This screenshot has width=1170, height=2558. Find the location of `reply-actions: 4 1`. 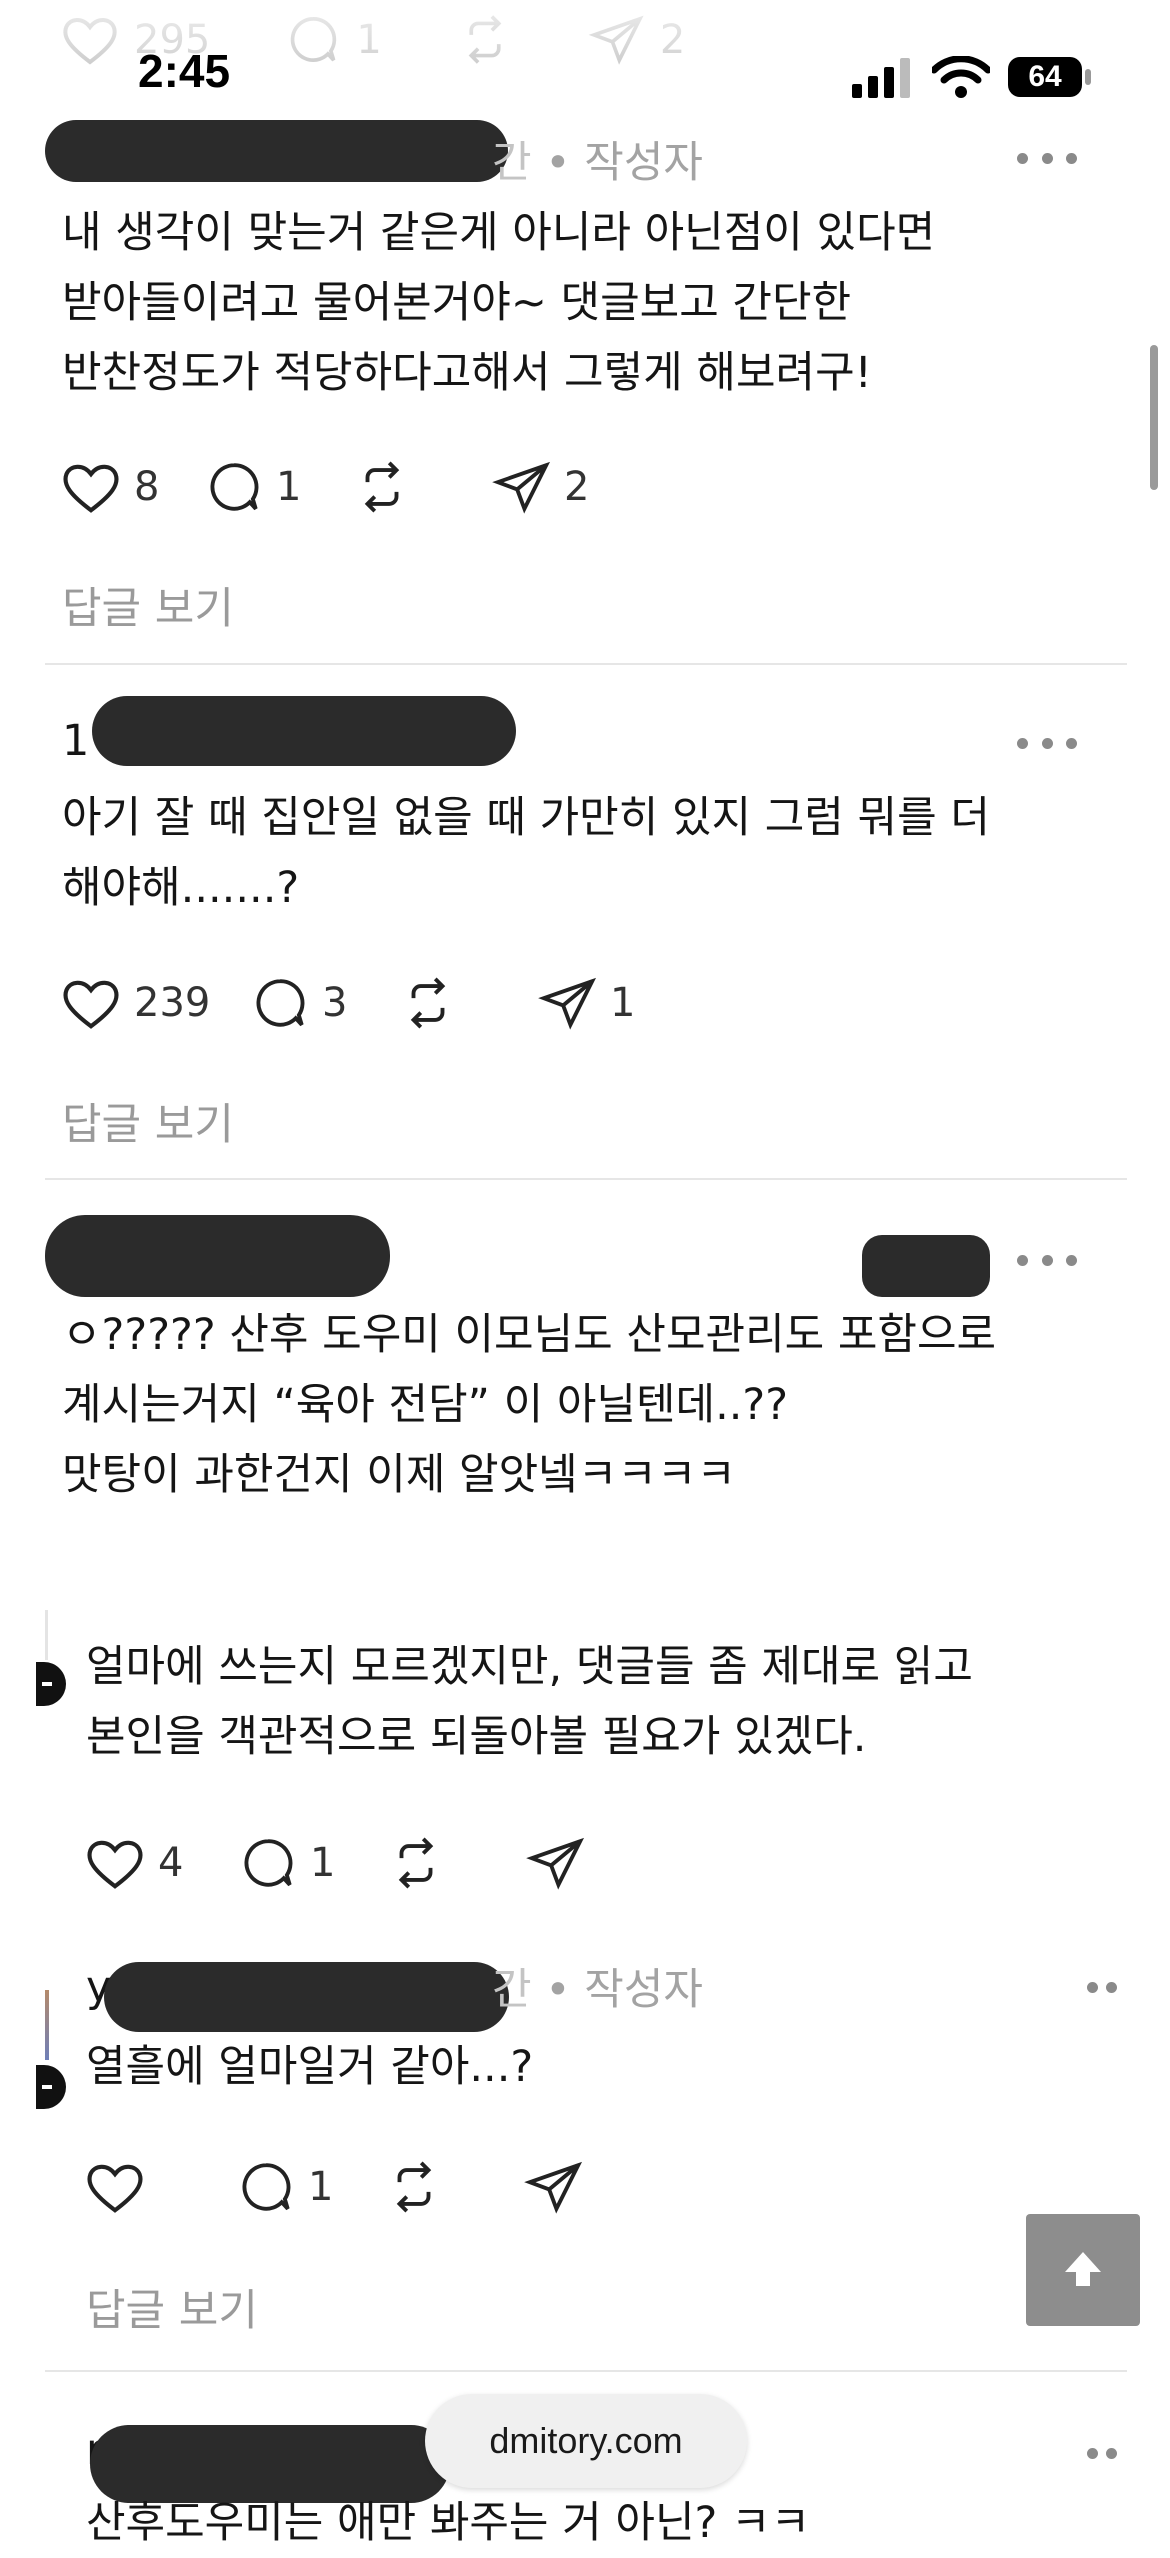

reply-actions: 4 1 is located at coordinates (335, 1863).